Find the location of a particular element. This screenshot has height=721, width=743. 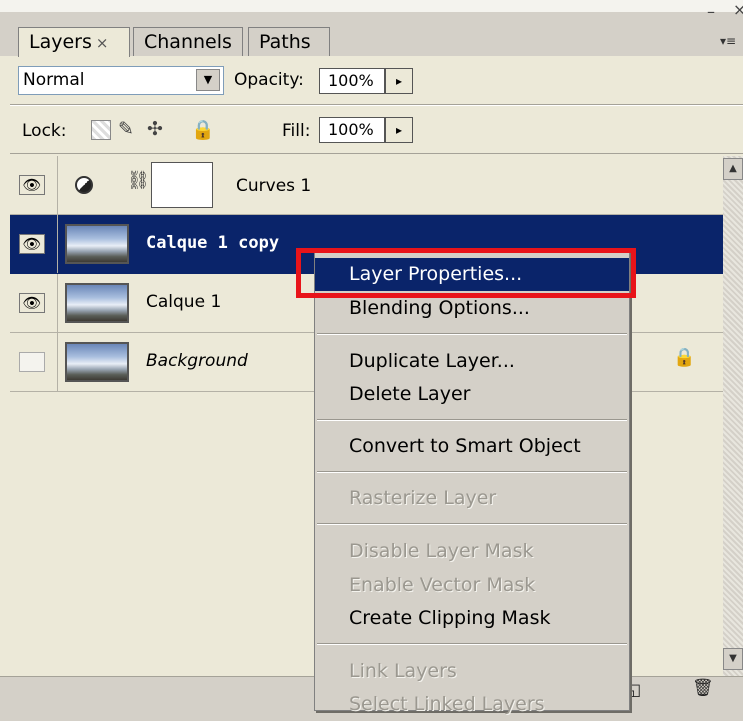

tab-layers: Layers × is located at coordinates (74, 42).